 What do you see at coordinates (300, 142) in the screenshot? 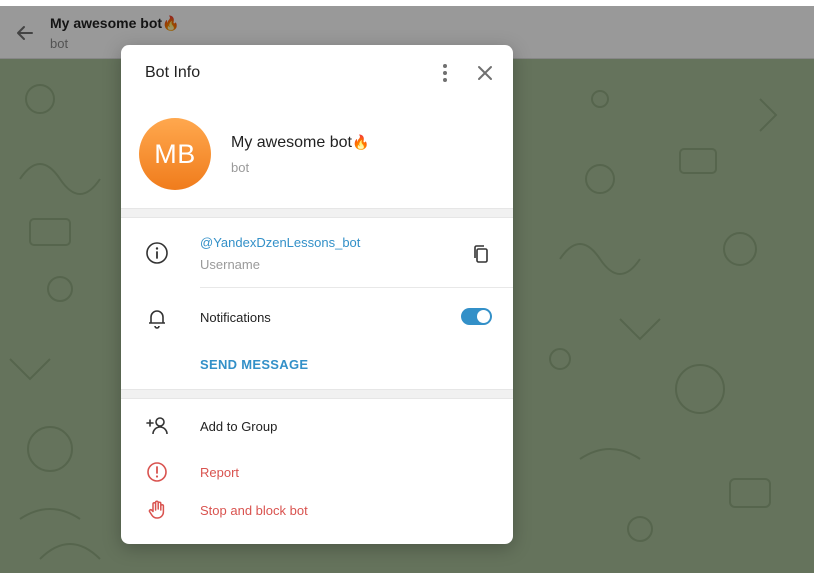
I see `bot-name: My awesome bot🔥` at bounding box center [300, 142].